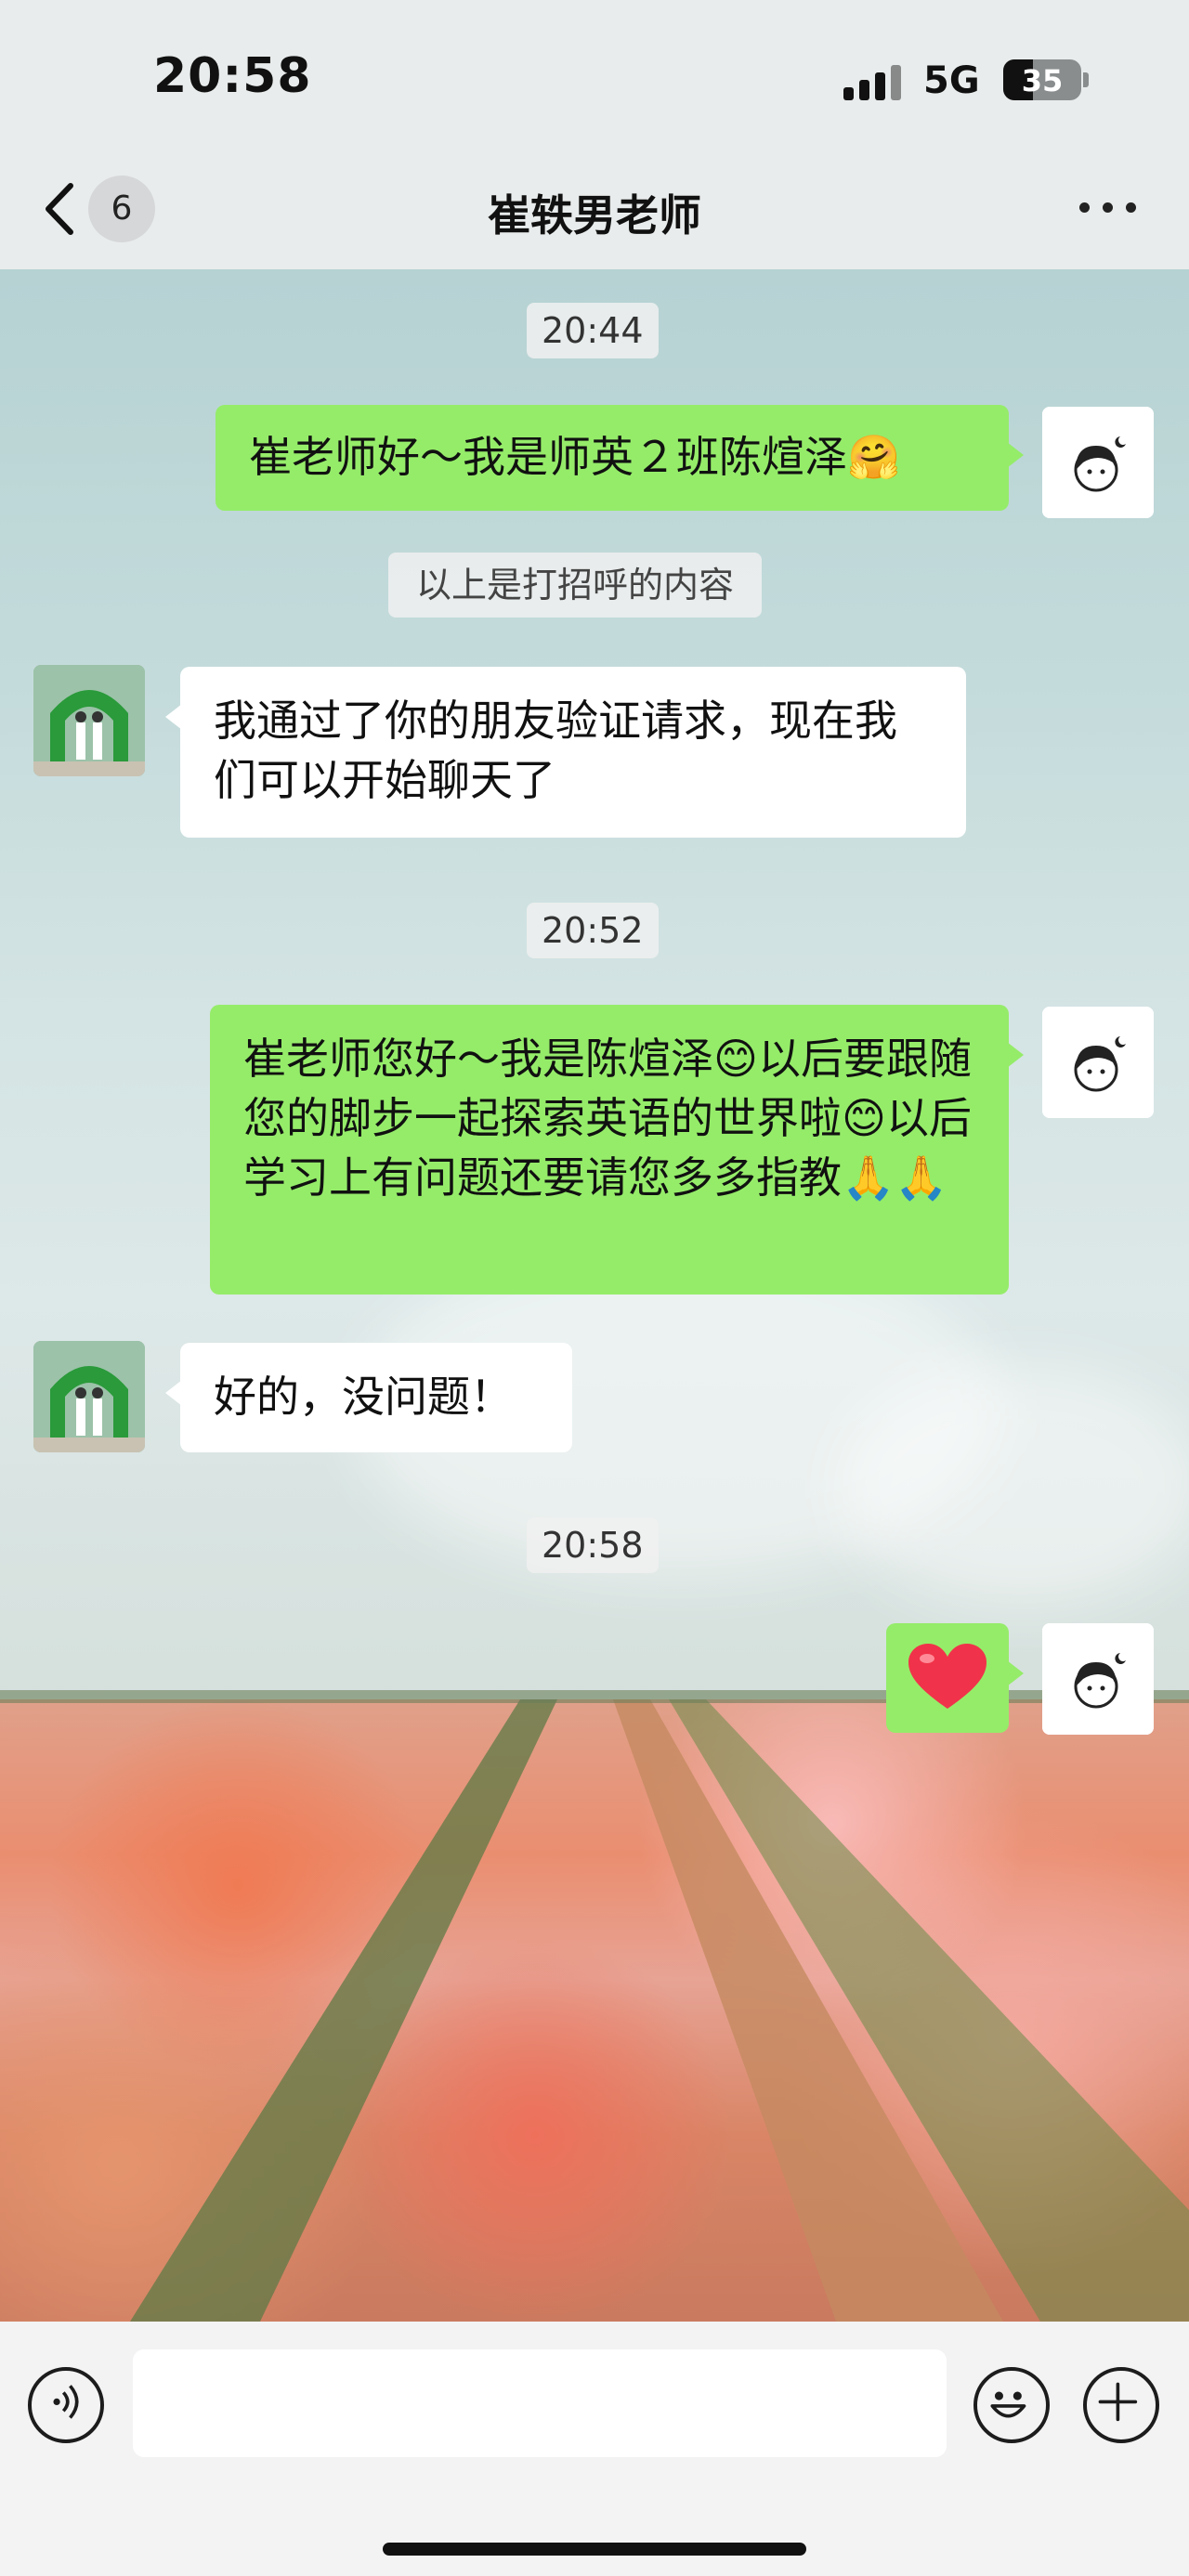  Describe the element at coordinates (593, 1545) in the screenshot. I see `timestamp-chip: 20:58` at that location.